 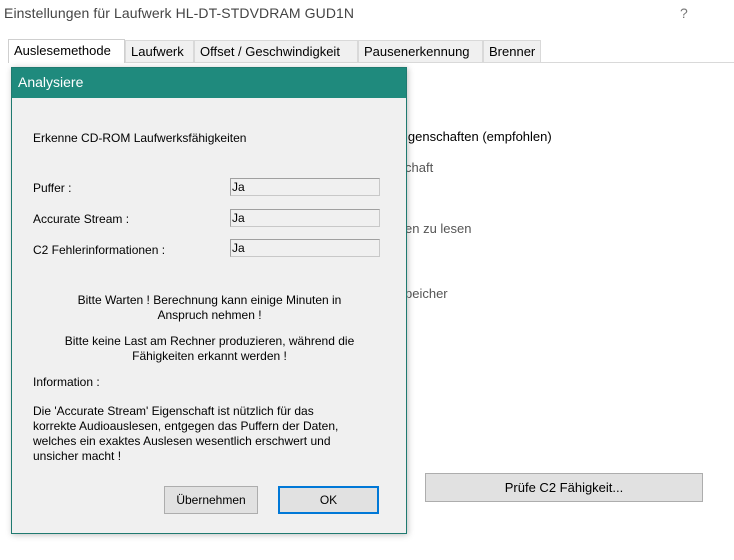 What do you see at coordinates (426, 293) in the screenshot?
I see `option-label-memory: peicher` at bounding box center [426, 293].